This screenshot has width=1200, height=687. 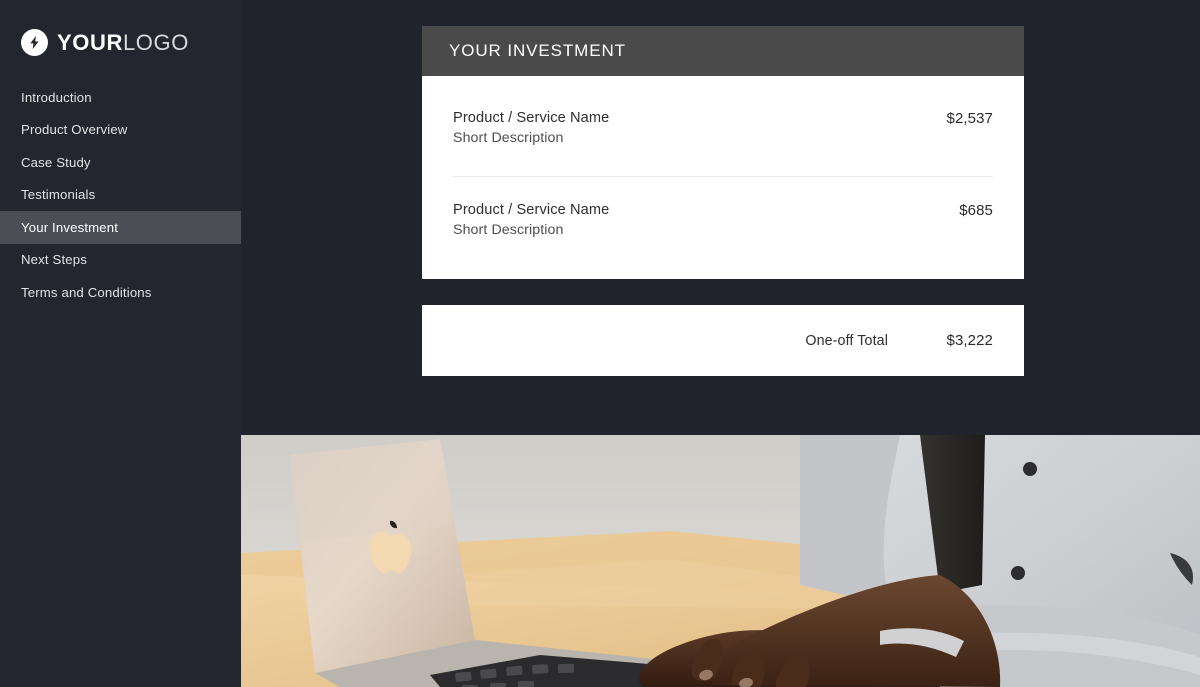 I want to click on line-item-price: $685, so click(x=976, y=210).